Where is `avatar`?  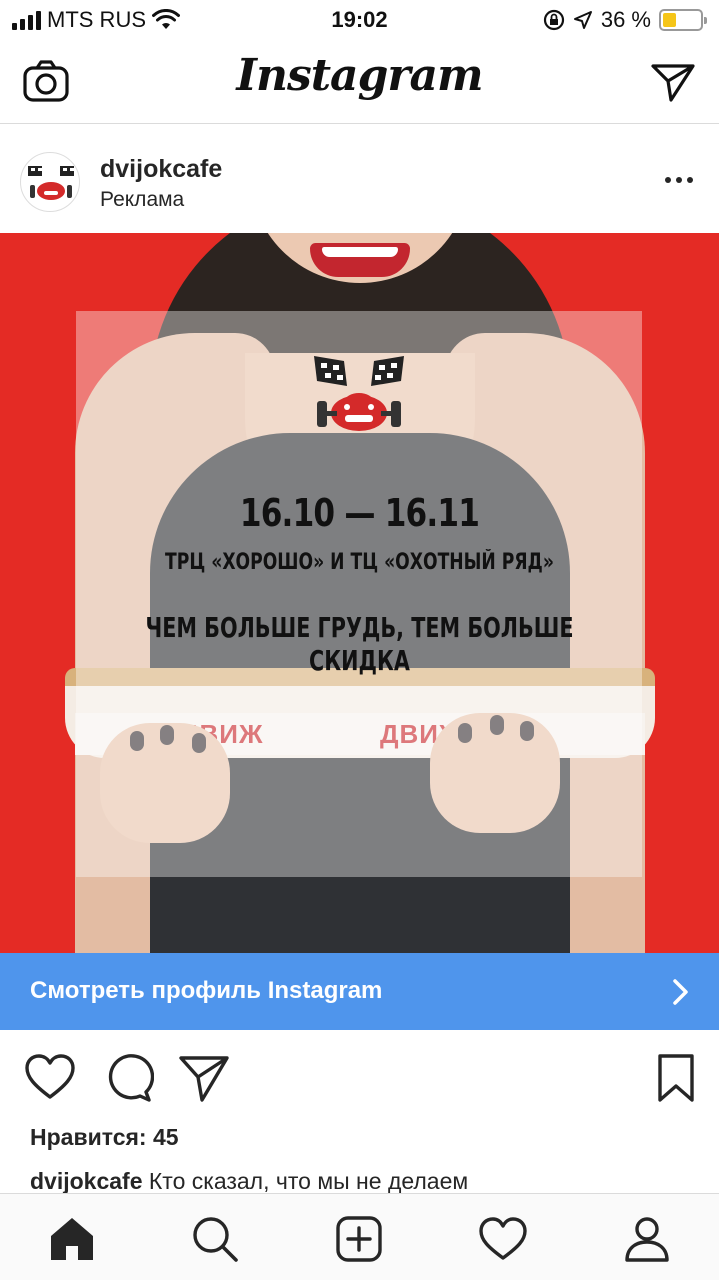 avatar is located at coordinates (50, 182).